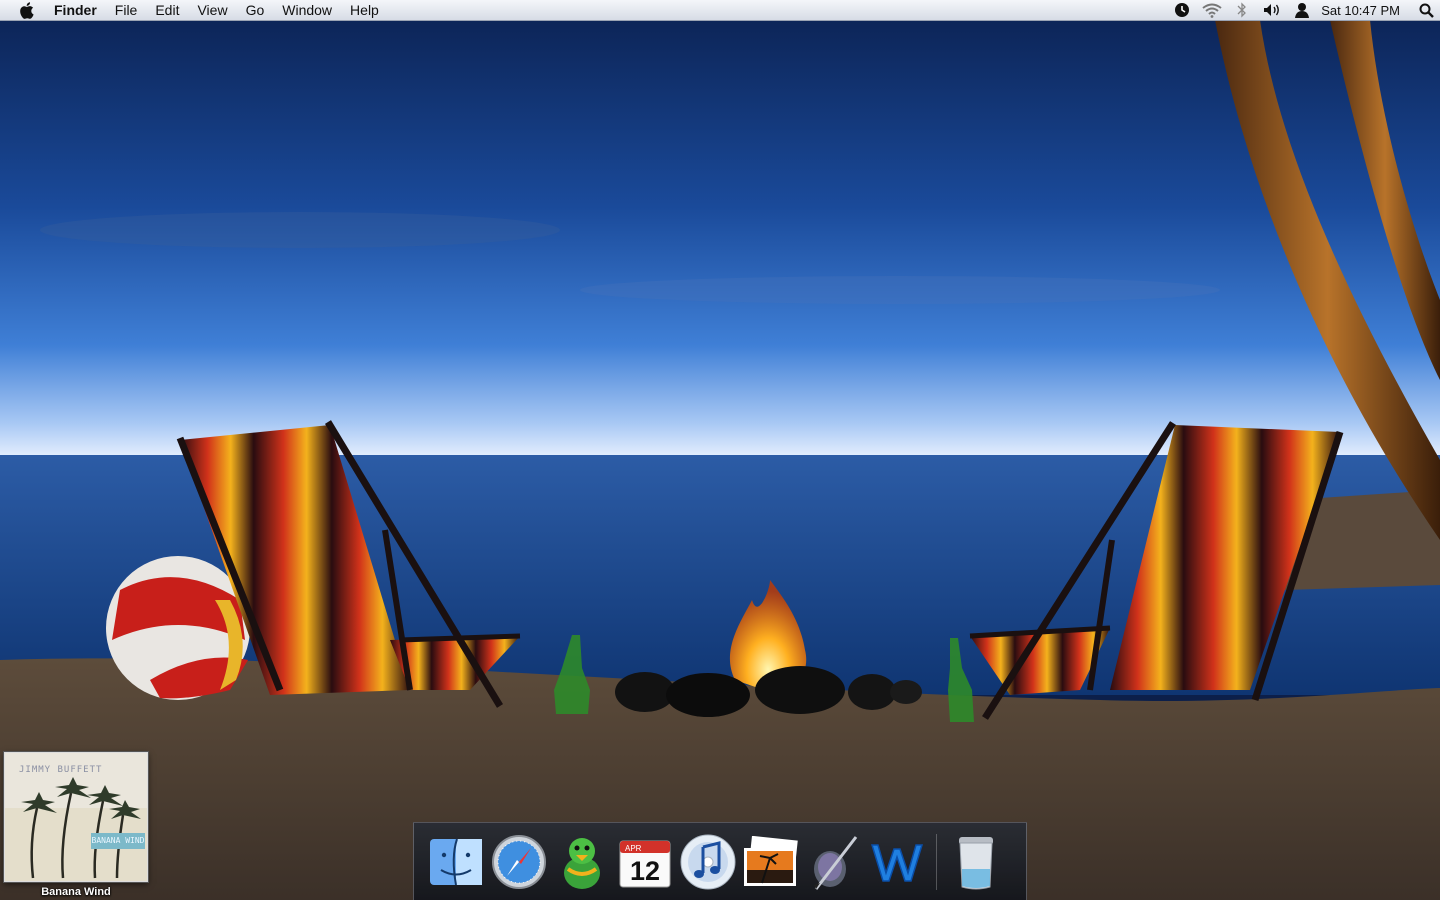 The image size is (1440, 900). I want to click on menu-help: Help, so click(364, 10).